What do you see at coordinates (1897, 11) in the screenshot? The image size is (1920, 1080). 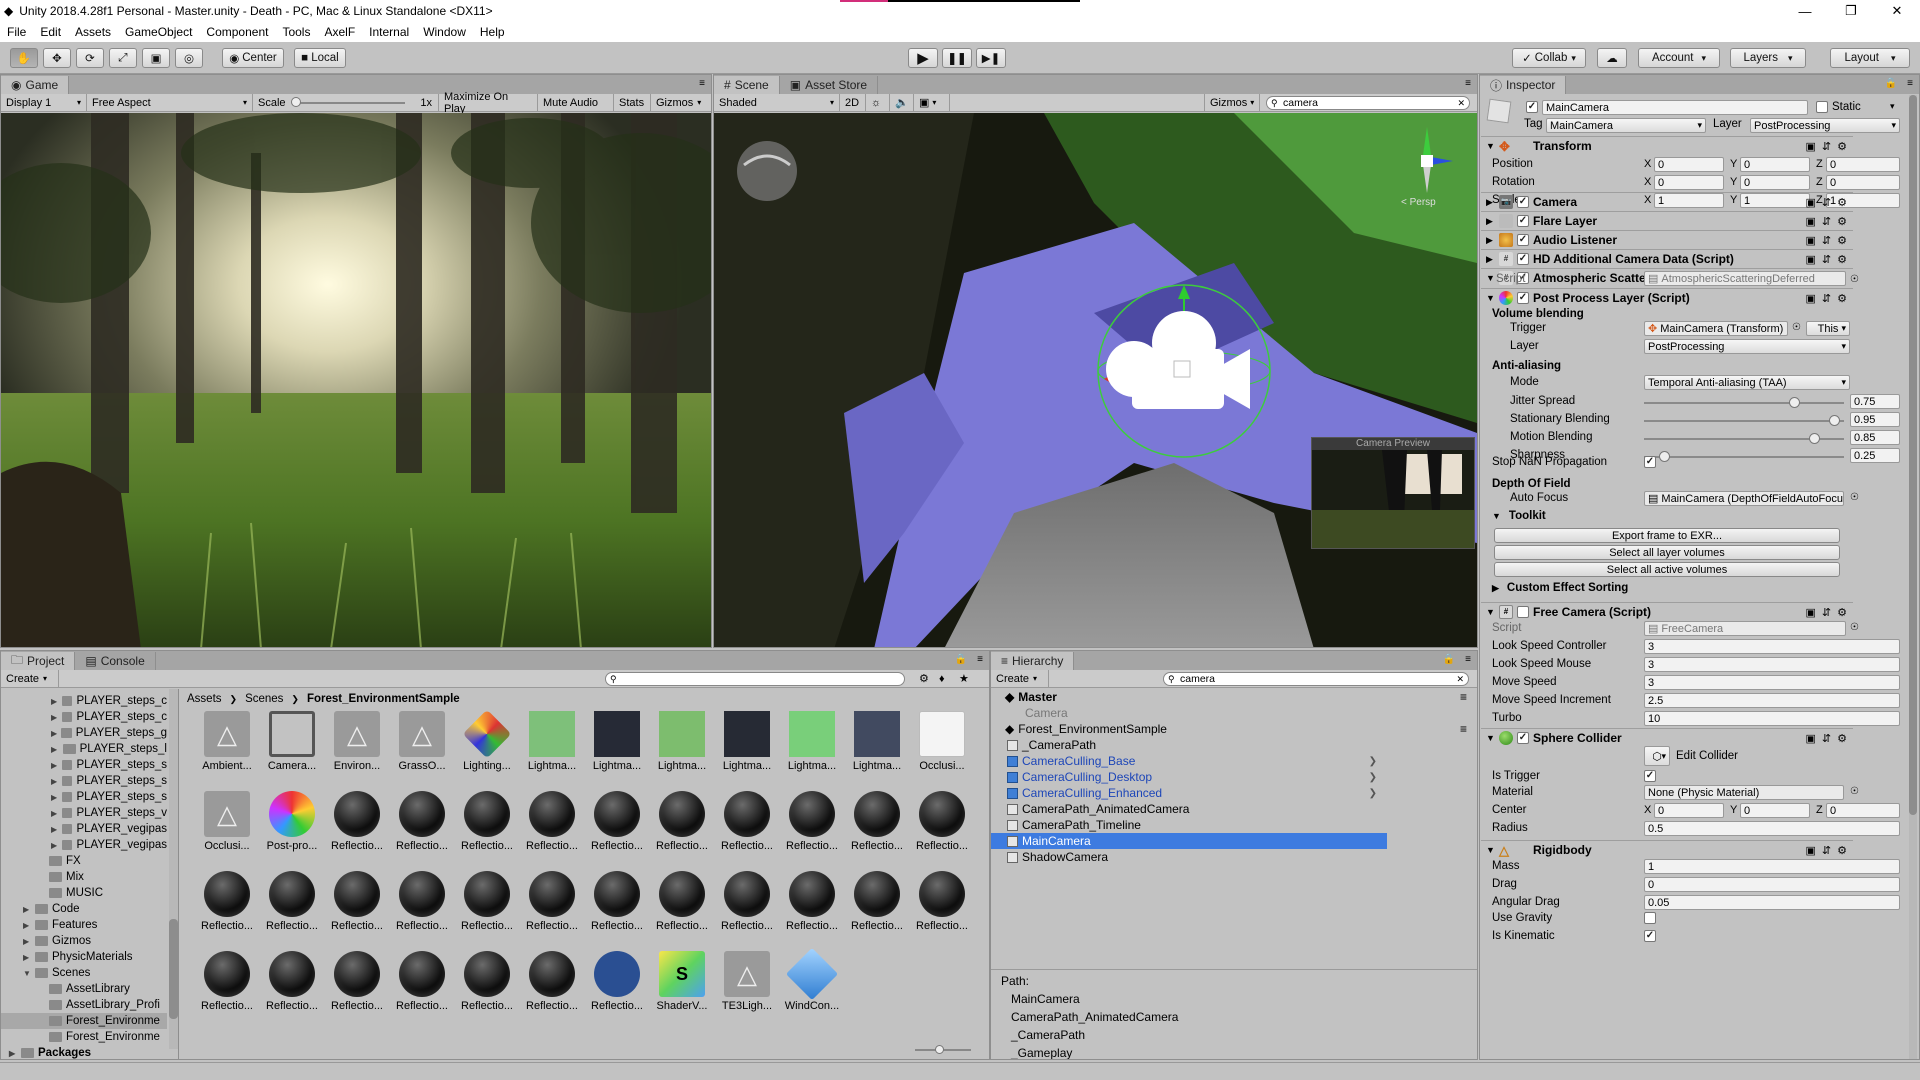 I see `close-icon: ✕` at bounding box center [1897, 11].